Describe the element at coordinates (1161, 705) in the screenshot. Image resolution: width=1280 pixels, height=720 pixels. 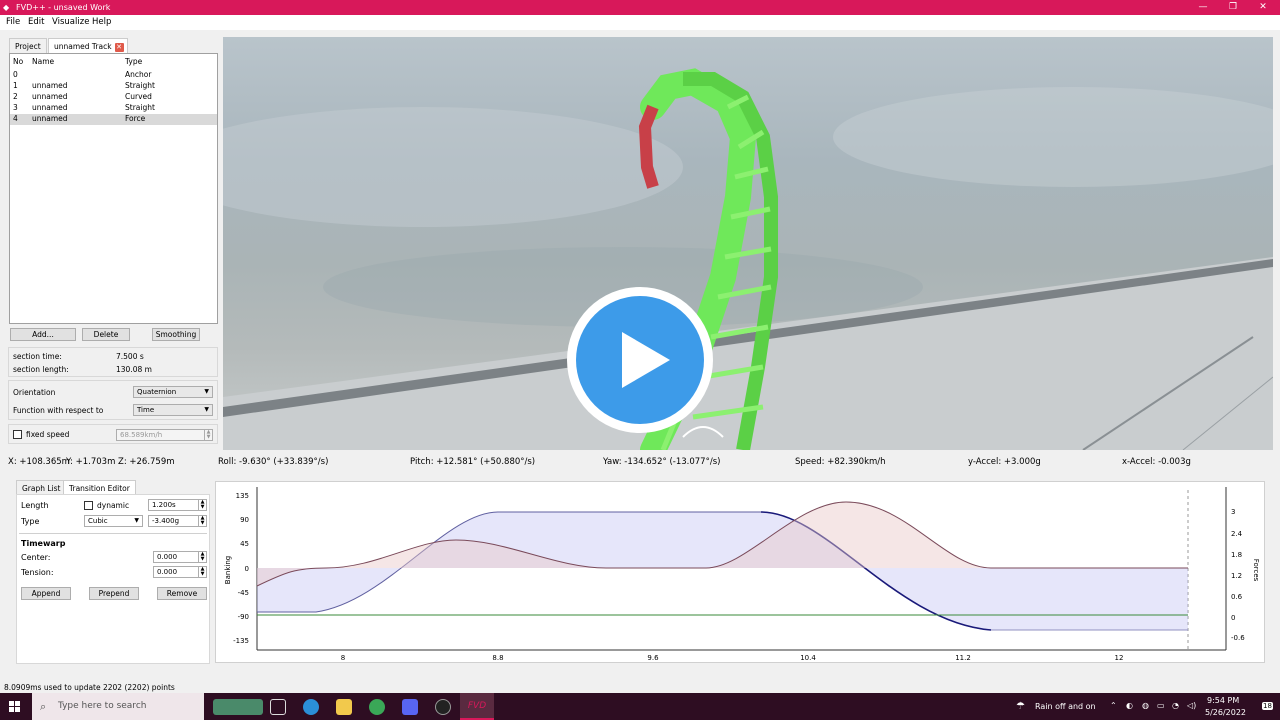
I see `battery-icon: ▭` at that location.